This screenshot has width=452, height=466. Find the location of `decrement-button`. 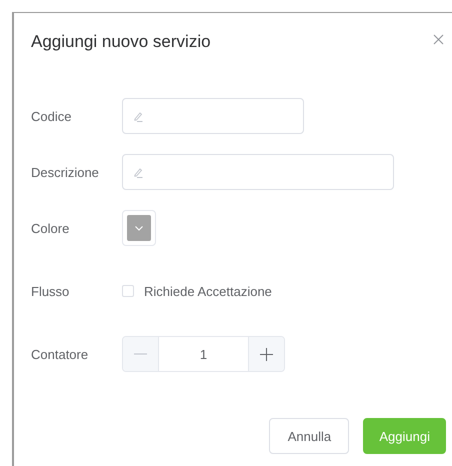

decrement-button is located at coordinates (140, 354).